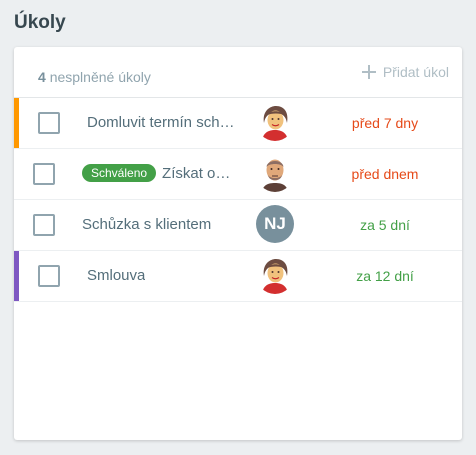 Image resolution: width=476 pixels, height=455 pixels. I want to click on open-tasks-number: 4, so click(42, 77).